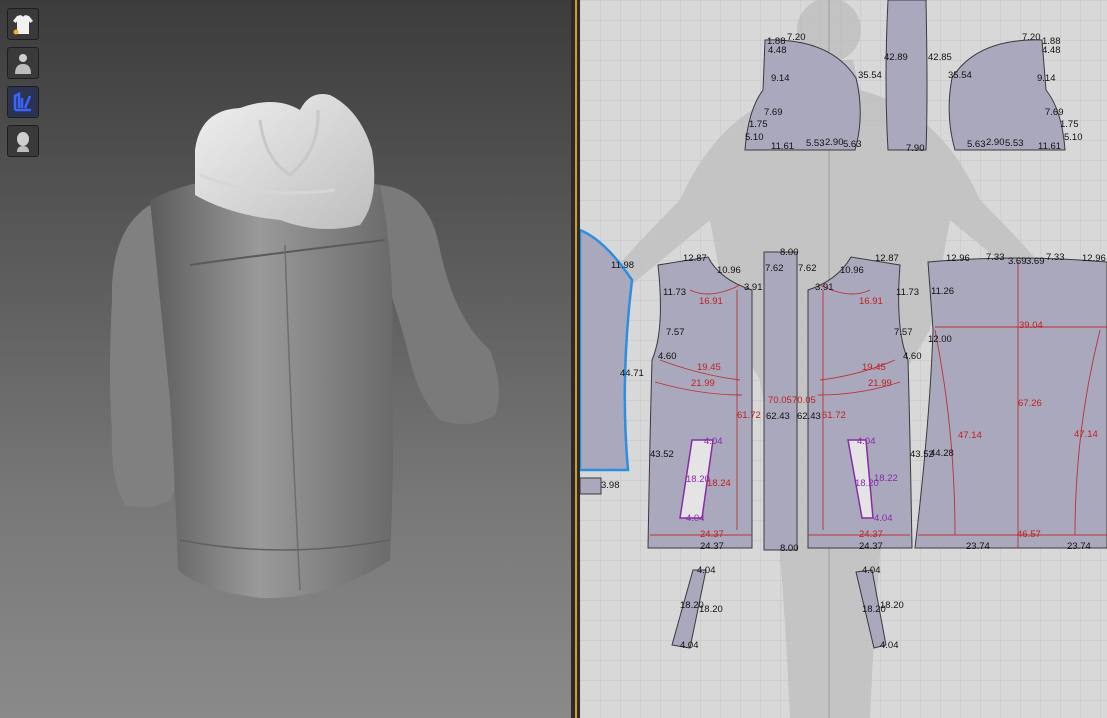 Image resolution: width=1107 pixels, height=718 pixels. I want to click on label: 11.26, so click(942, 291).